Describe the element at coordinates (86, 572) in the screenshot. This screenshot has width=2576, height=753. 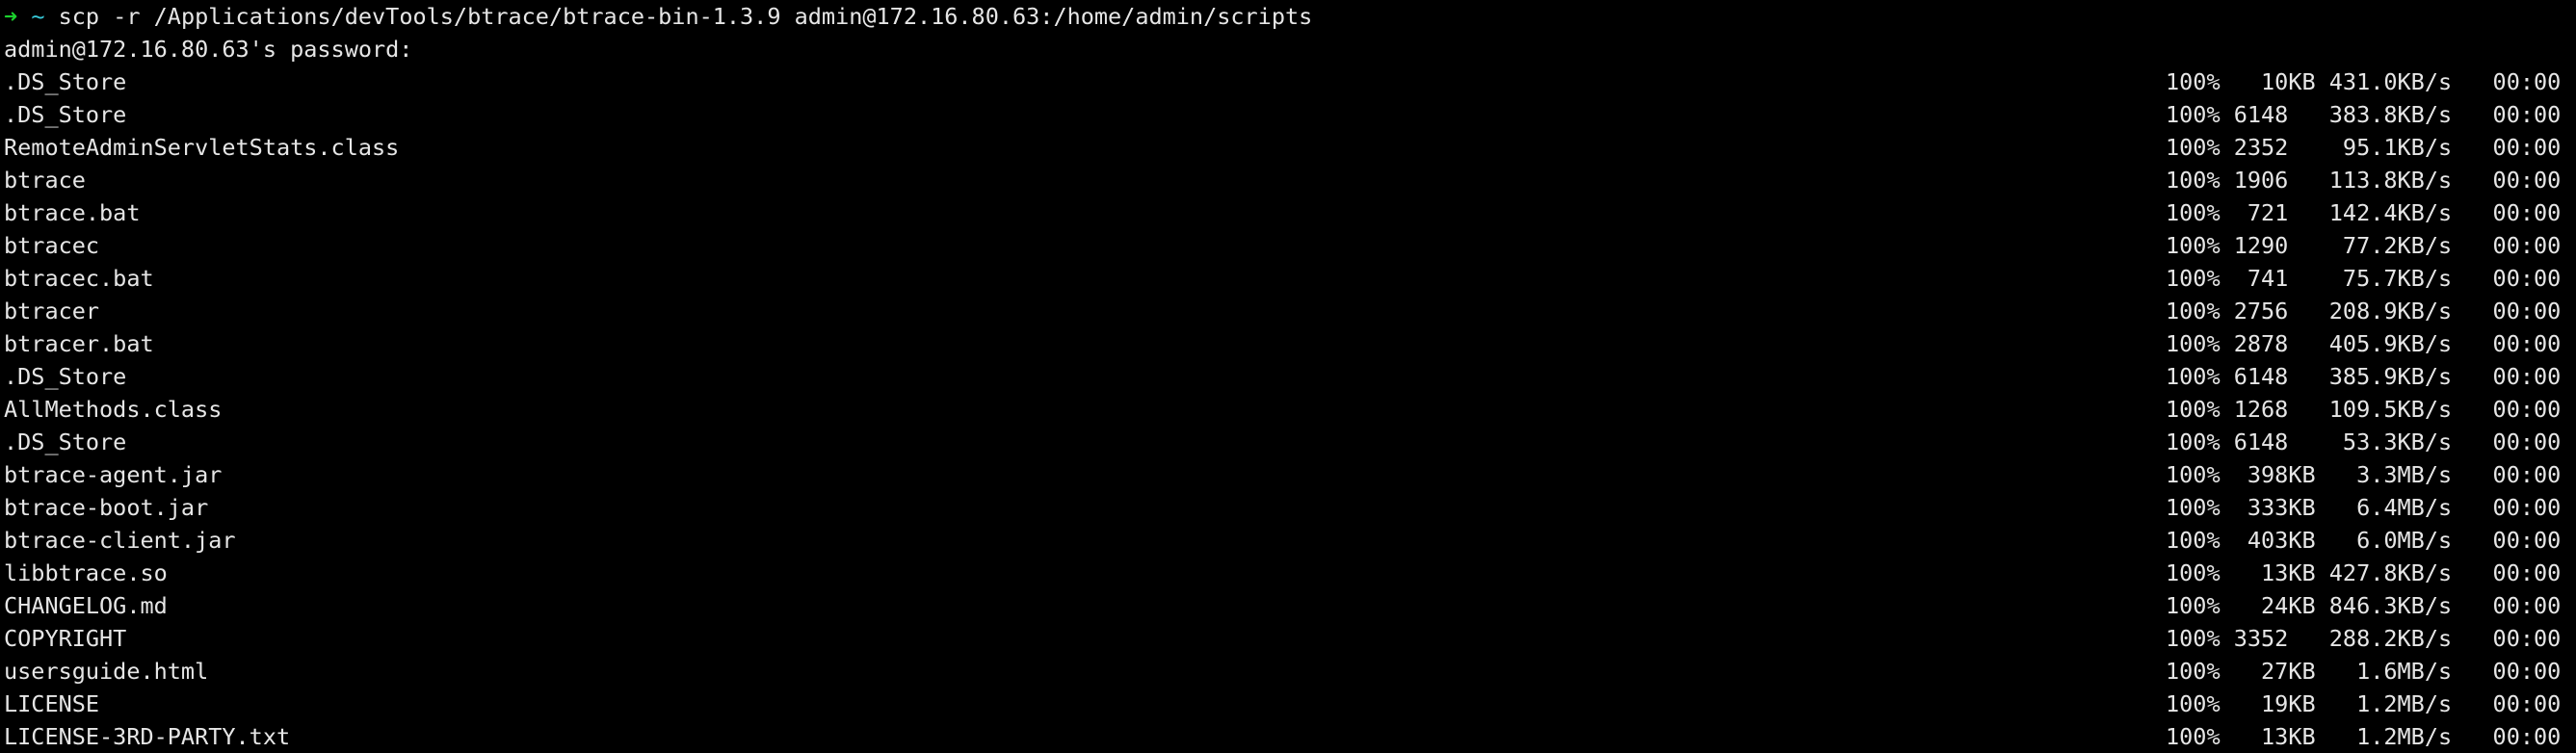
I see `transfer-filename: libbtrace.so` at that location.